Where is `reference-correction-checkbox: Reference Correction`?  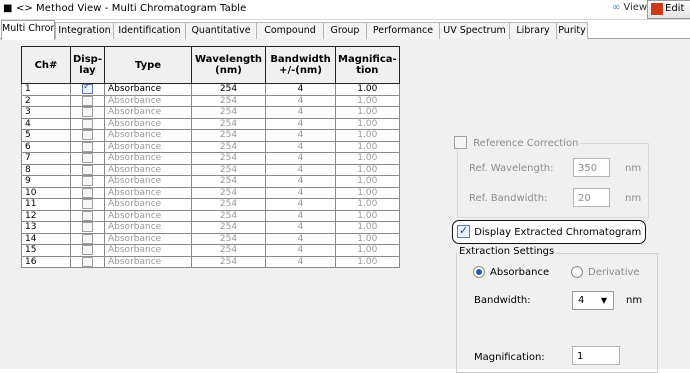
reference-correction-checkbox: Reference Correction is located at coordinates (517, 142).